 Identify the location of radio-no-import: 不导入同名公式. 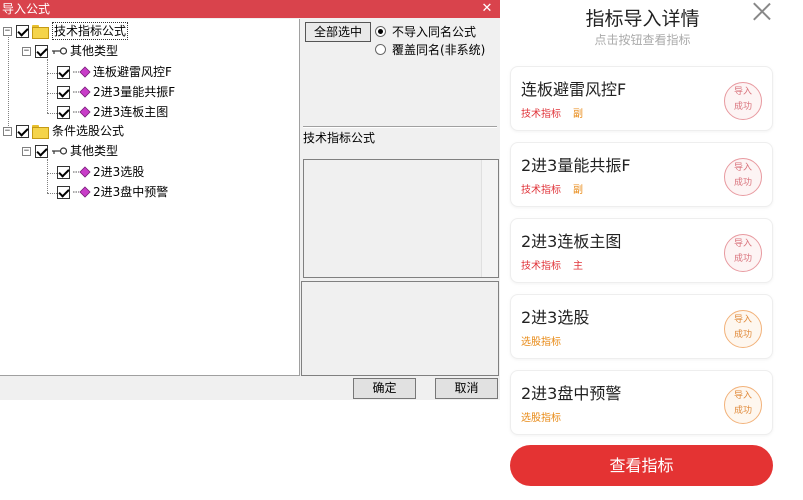
(425, 31).